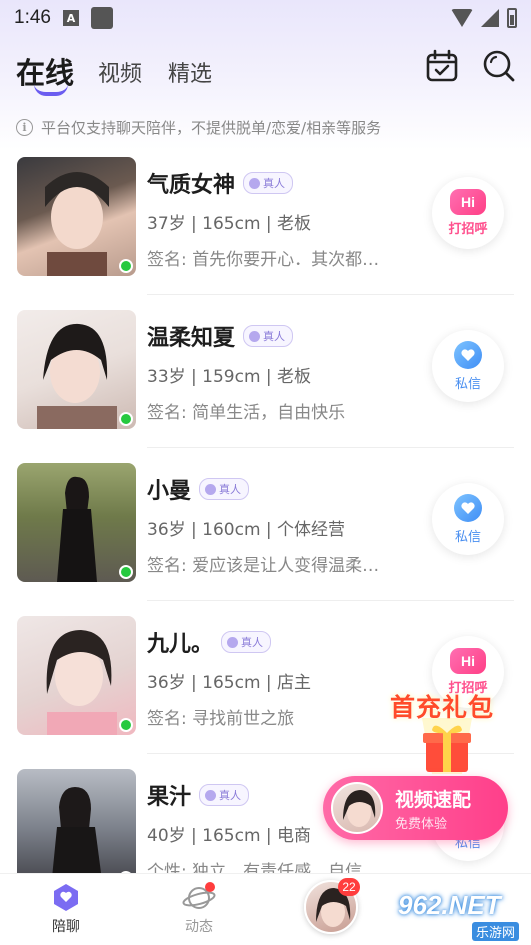 This screenshot has width=531, height=945. I want to click on planet-icon, so click(199, 895).